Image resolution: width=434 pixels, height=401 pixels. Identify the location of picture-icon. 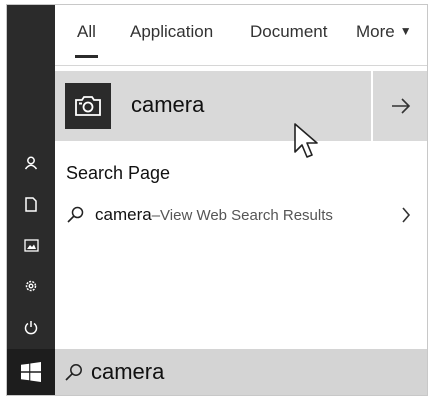
(31, 245).